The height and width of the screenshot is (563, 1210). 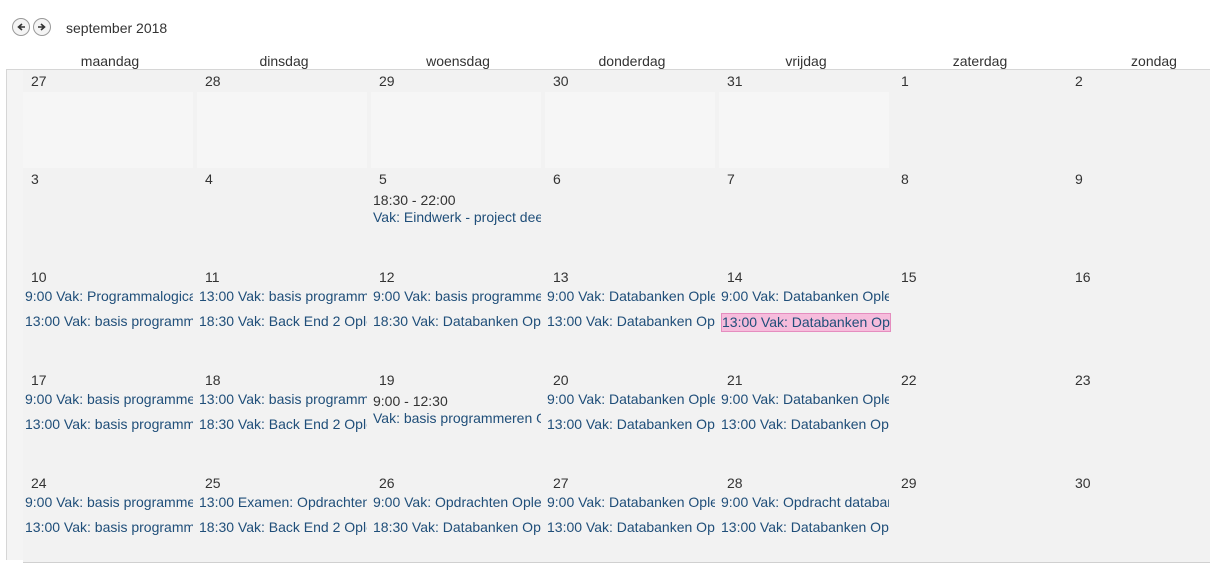 What do you see at coordinates (282, 378) in the screenshot?
I see `day-number: 18` at bounding box center [282, 378].